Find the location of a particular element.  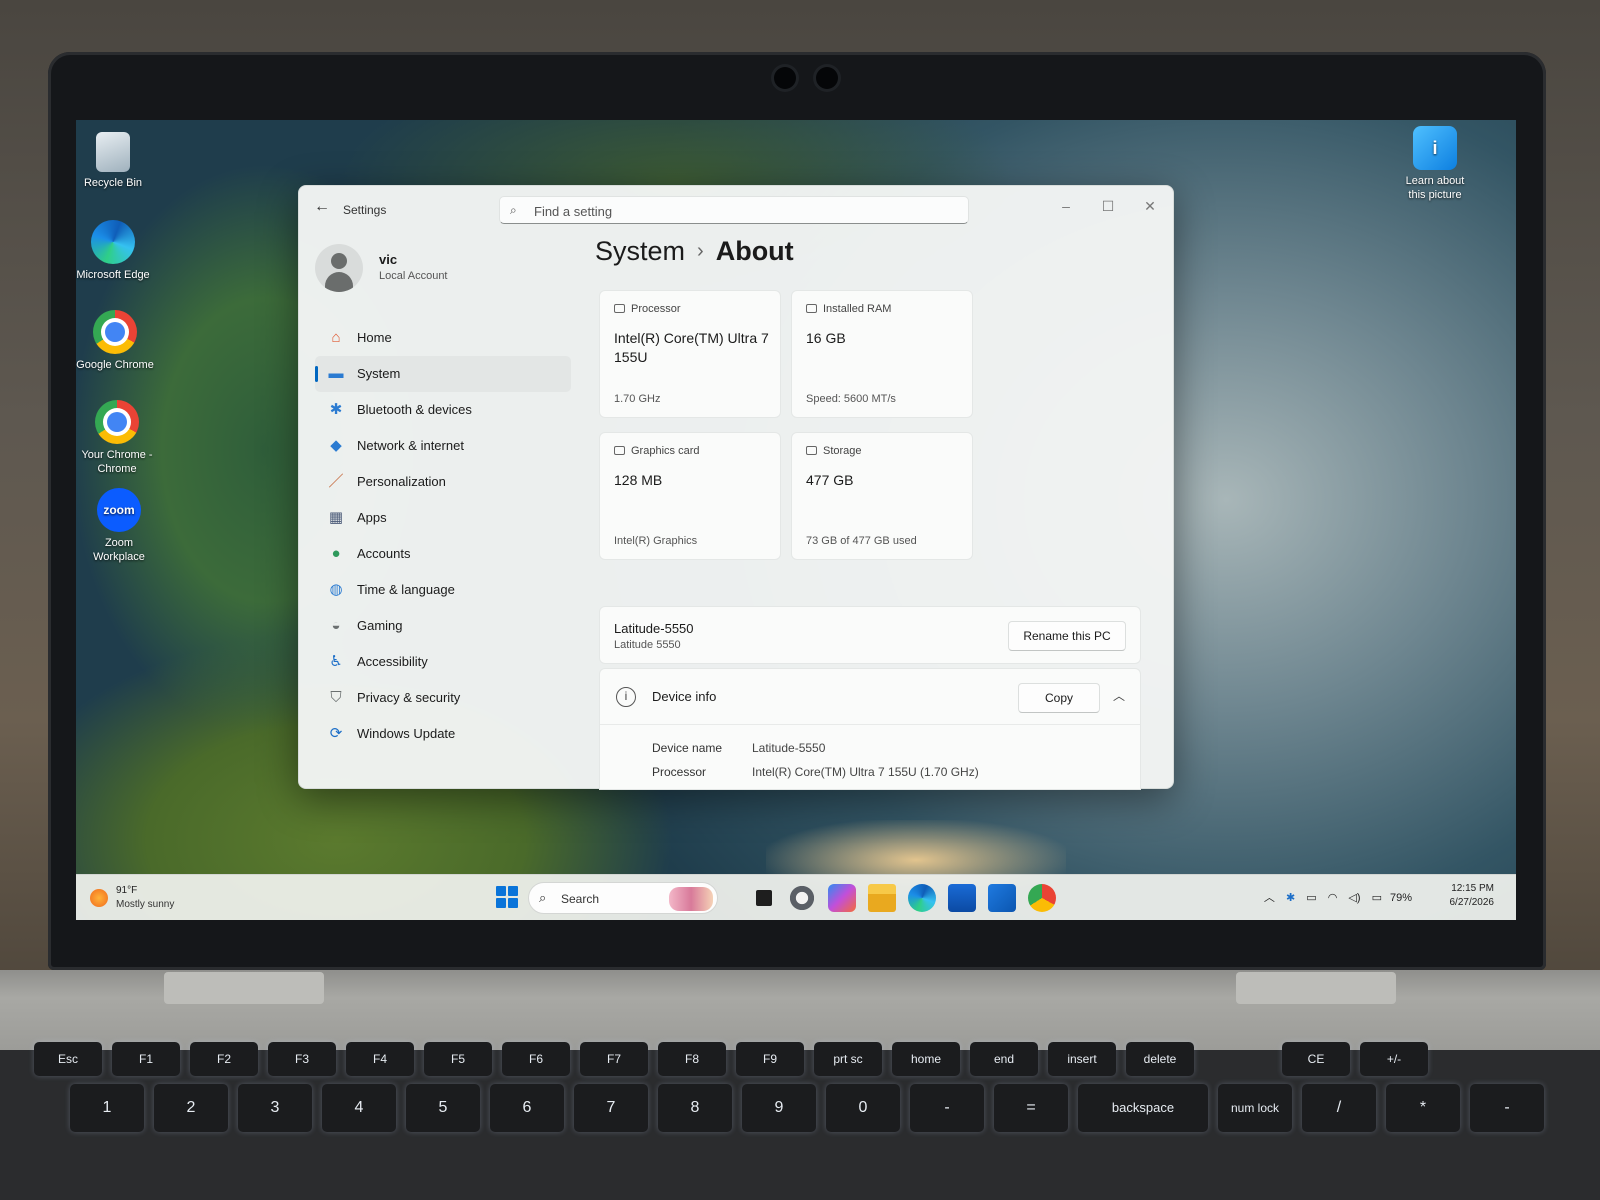

copilot-app-icon is located at coordinates (842, 898).